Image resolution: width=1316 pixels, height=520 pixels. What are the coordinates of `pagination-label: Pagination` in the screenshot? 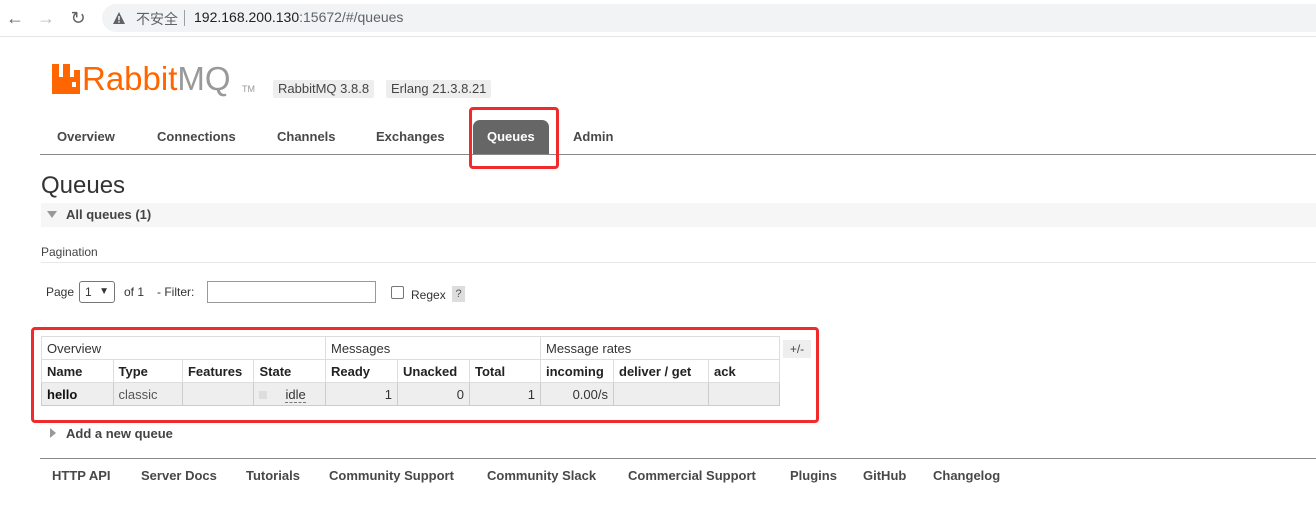 It's located at (69, 252).